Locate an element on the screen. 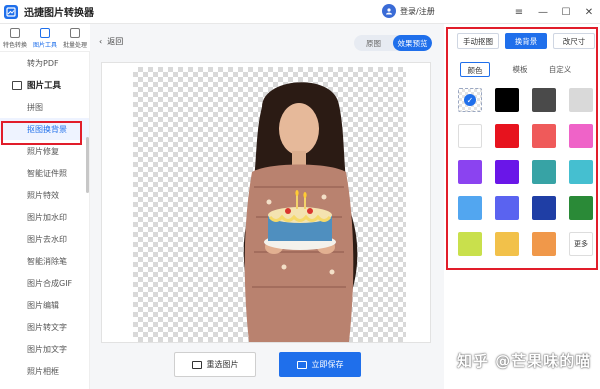 This screenshot has height=389, width=600. cutout-subject-image is located at coordinates (300, 212).